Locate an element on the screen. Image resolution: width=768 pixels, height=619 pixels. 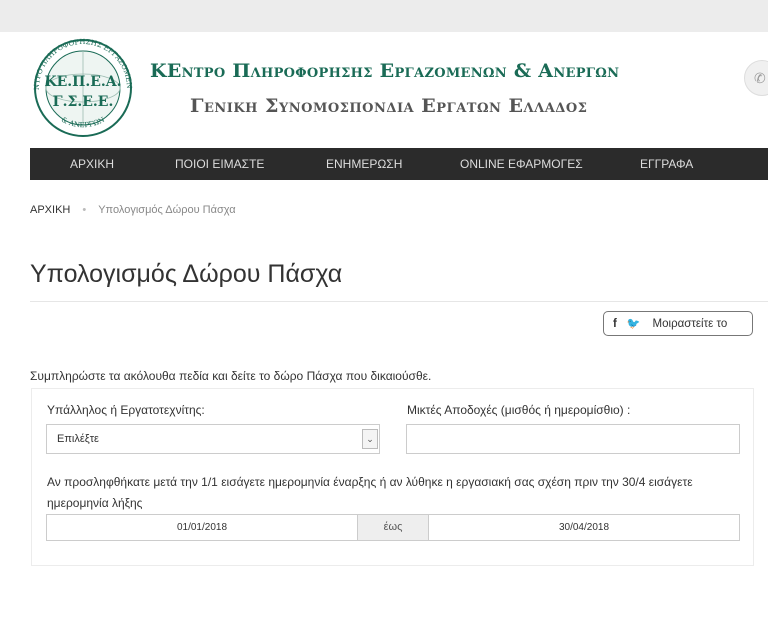
nav-item-news: ΕΝΗΜΕΡΩΣΗ is located at coordinates (364, 164).